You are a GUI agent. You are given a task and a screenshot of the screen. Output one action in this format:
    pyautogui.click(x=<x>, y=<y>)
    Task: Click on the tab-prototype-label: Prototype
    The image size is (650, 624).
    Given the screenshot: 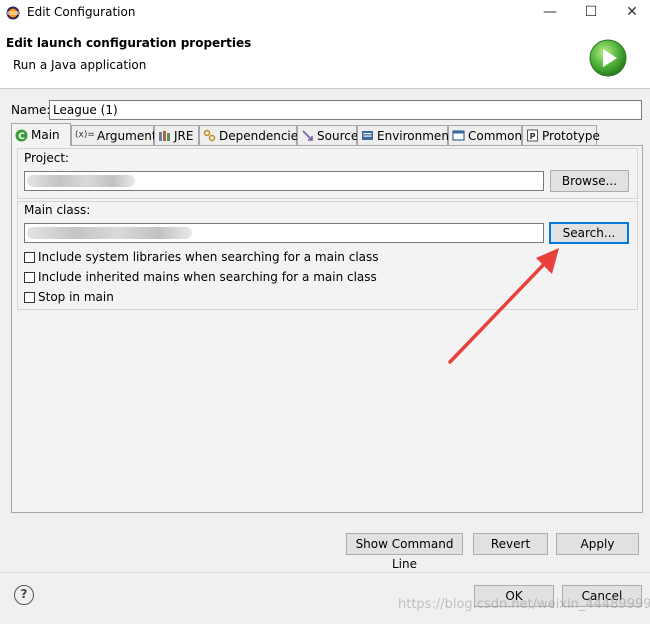 What is the action you would take?
    pyautogui.click(x=571, y=135)
    